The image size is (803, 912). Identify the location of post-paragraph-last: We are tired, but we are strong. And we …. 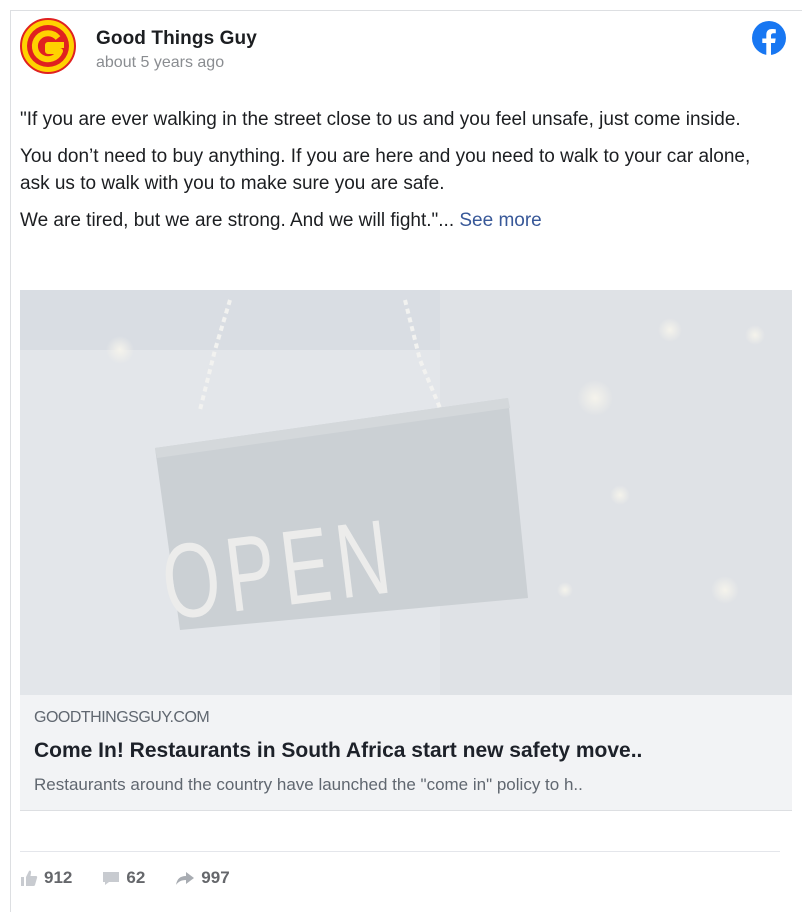
(400, 220).